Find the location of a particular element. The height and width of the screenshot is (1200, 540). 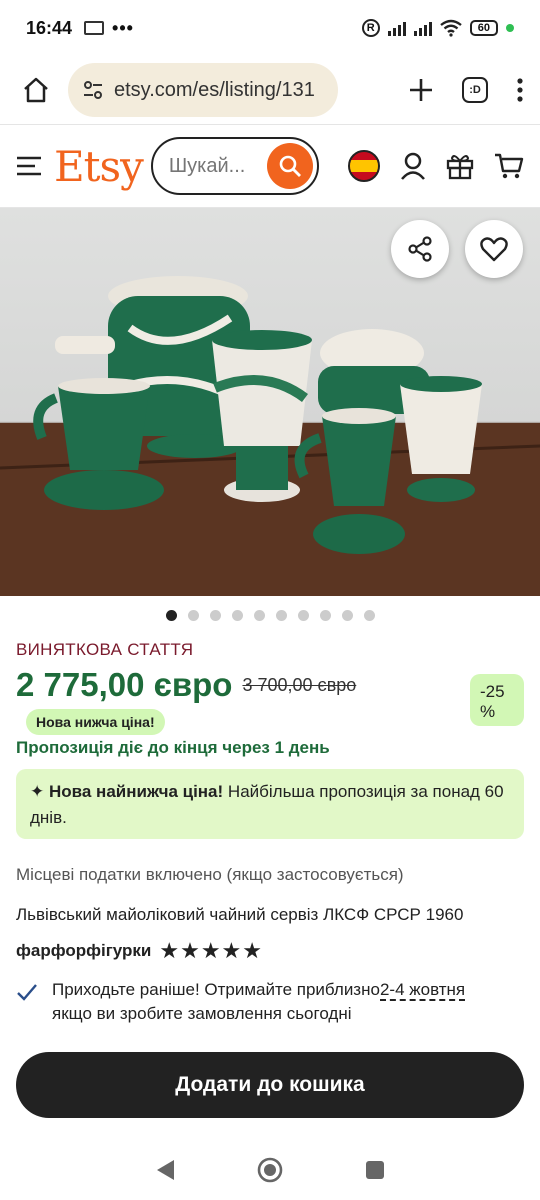

home-button-icon is located at coordinates (270, 1170).